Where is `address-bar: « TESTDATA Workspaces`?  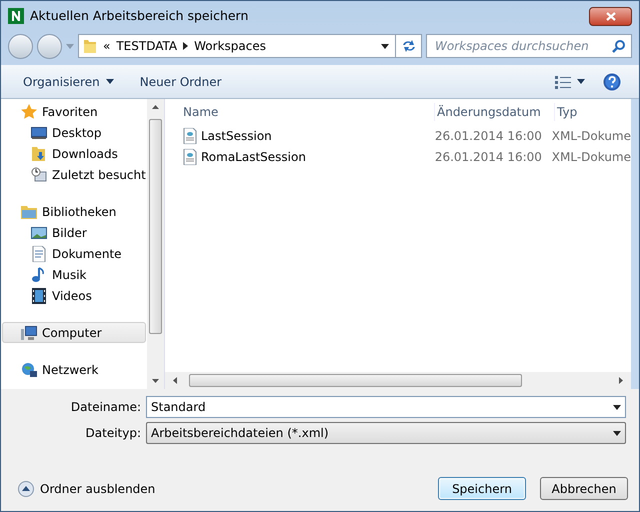
address-bar: « TESTDATA Workspaces is located at coordinates (250, 46).